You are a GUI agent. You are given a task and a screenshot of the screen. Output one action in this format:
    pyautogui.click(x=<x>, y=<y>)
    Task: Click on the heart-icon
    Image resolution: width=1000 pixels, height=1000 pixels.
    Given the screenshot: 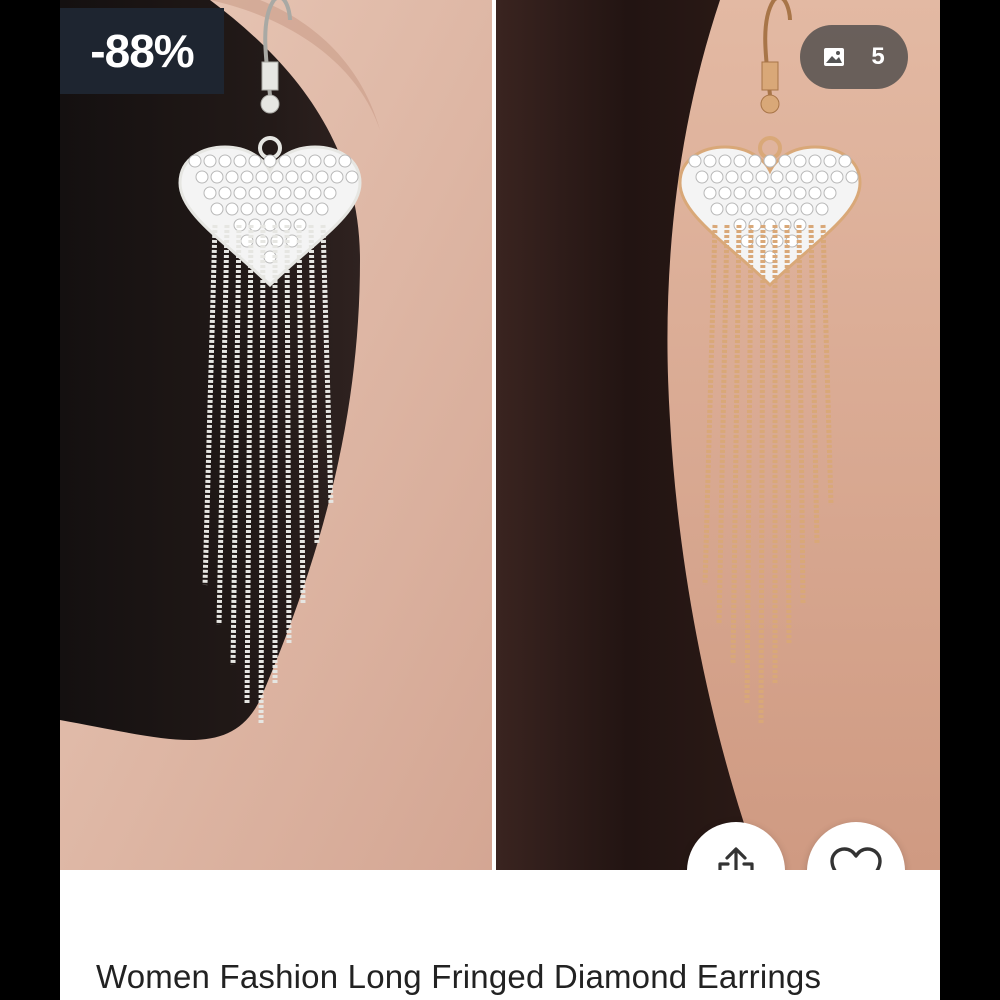 What is the action you would take?
    pyautogui.click(x=856, y=858)
    